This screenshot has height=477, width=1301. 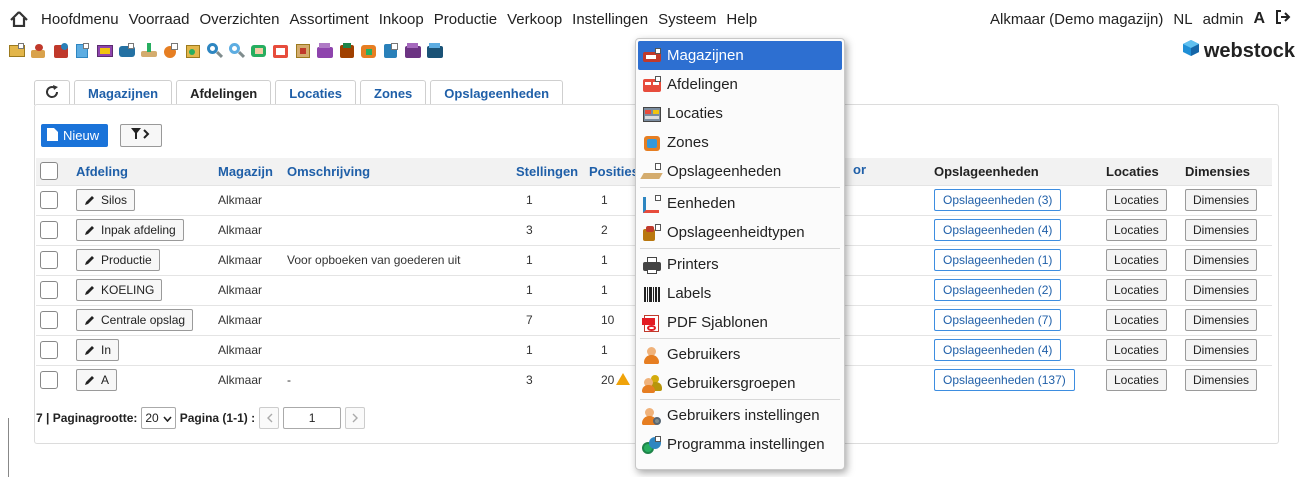 I want to click on menu-item-eenheden: Eenheden, so click(x=740, y=203).